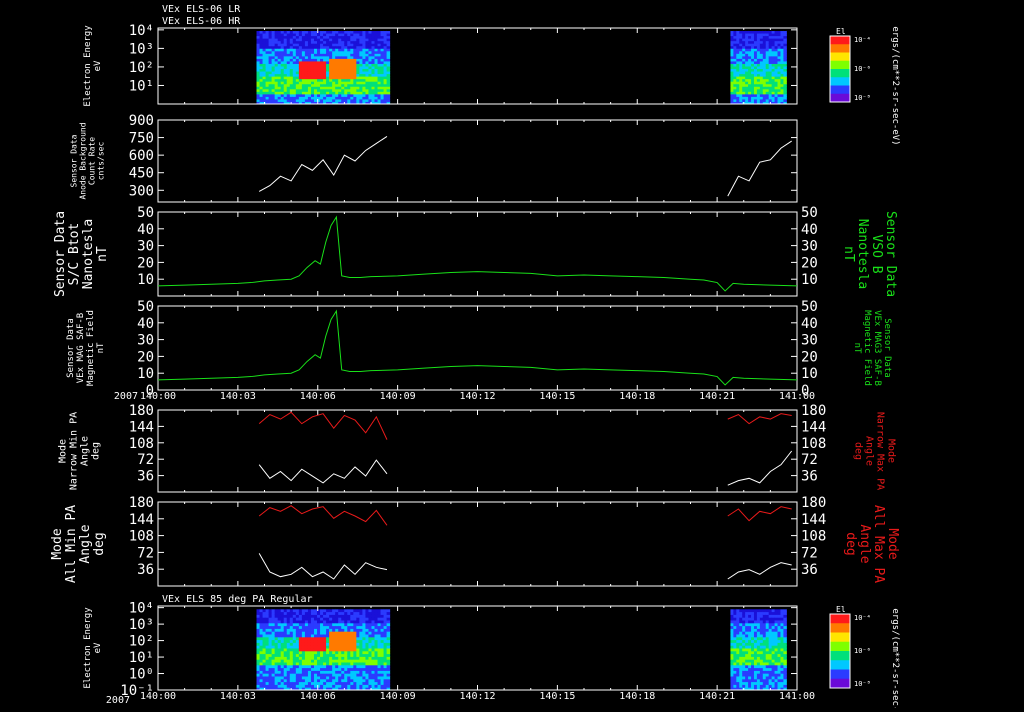 The image size is (1024, 712). What do you see at coordinates (875, 451) in the screenshot?
I see `pitch-4-ylabel-right: ModeNarrow Max PAAngledeg` at bounding box center [875, 451].